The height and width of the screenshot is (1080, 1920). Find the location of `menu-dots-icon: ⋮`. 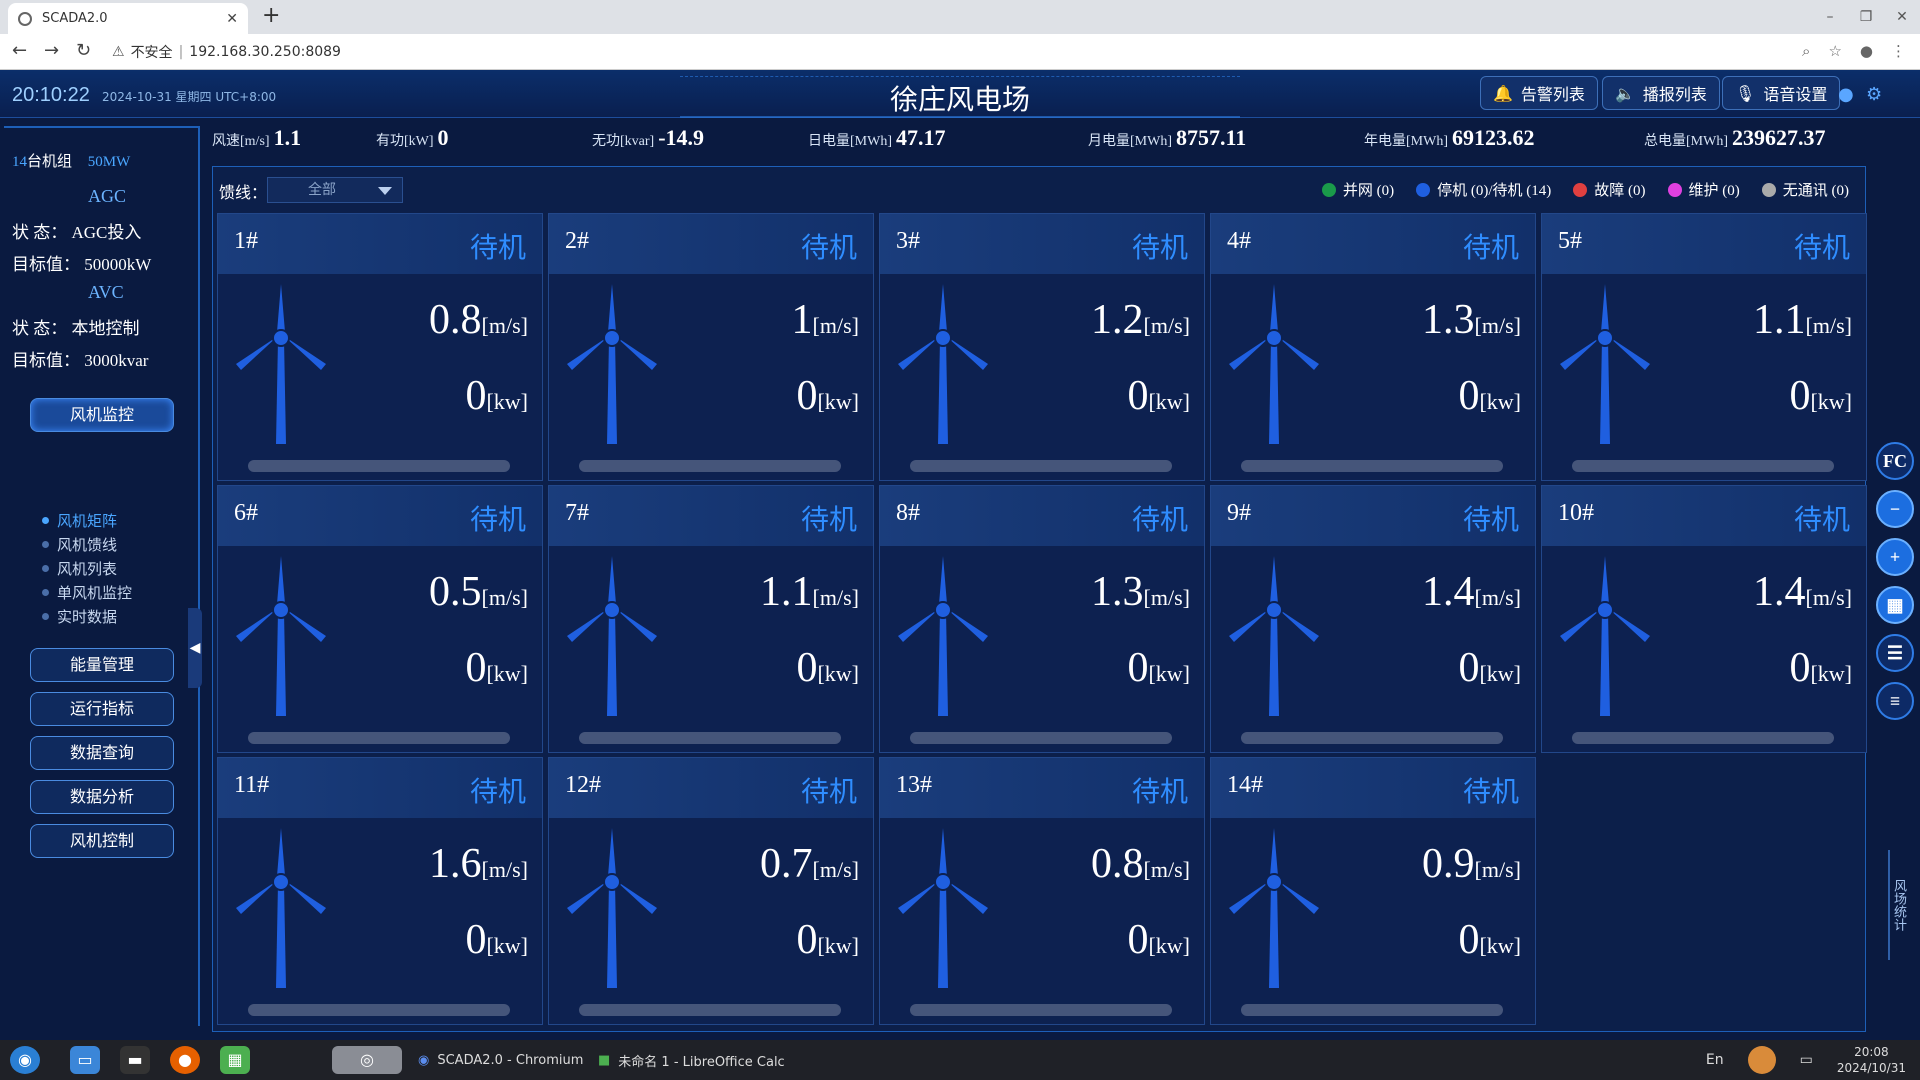

menu-dots-icon: ⋮ is located at coordinates (1898, 51).